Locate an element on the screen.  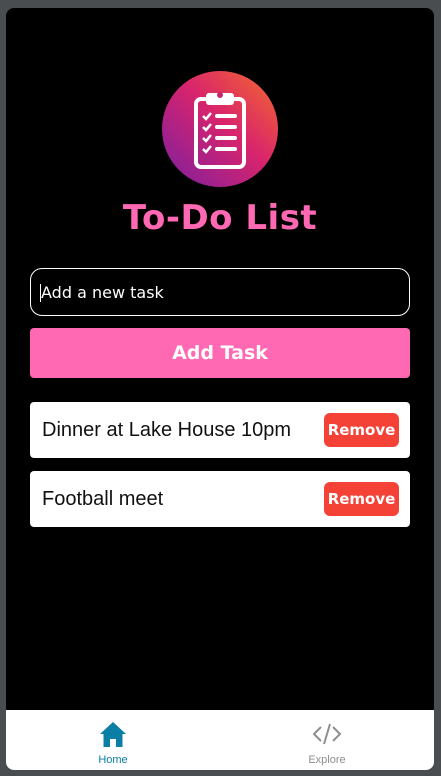
app-title: To-Do List is located at coordinates (220, 218).